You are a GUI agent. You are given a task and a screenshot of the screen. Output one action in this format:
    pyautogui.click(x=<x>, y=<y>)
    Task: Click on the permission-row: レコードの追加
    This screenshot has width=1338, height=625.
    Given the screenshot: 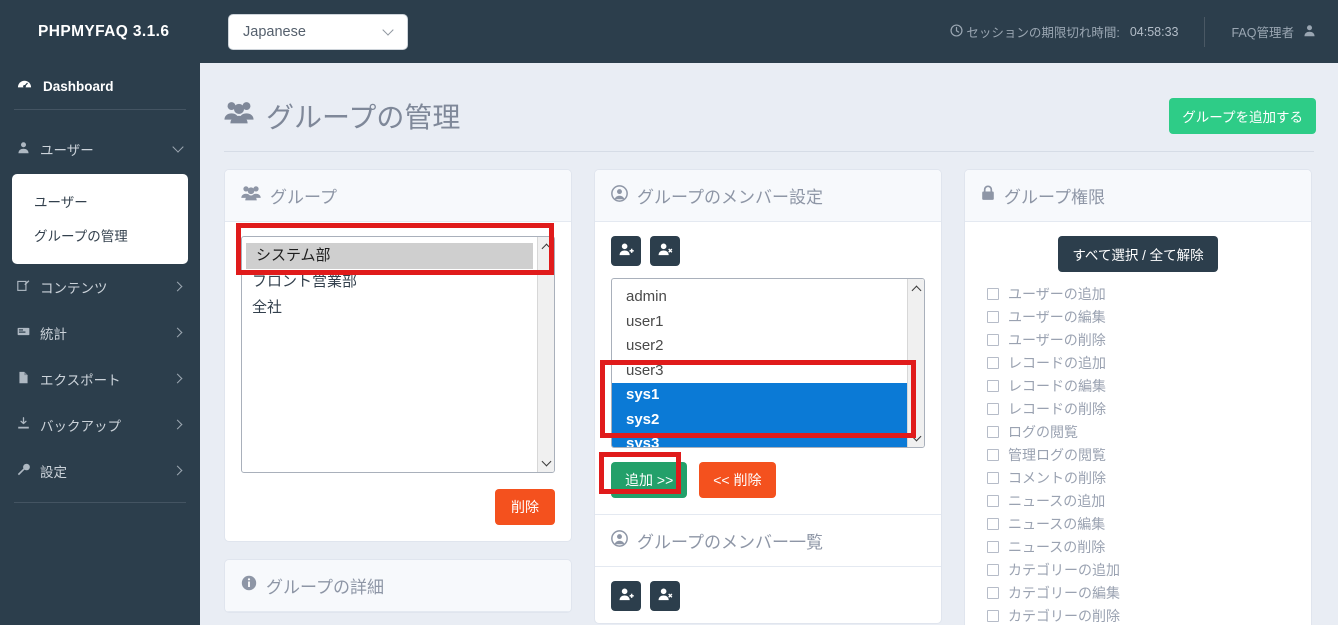 What is the action you would take?
    pyautogui.click(x=1138, y=362)
    